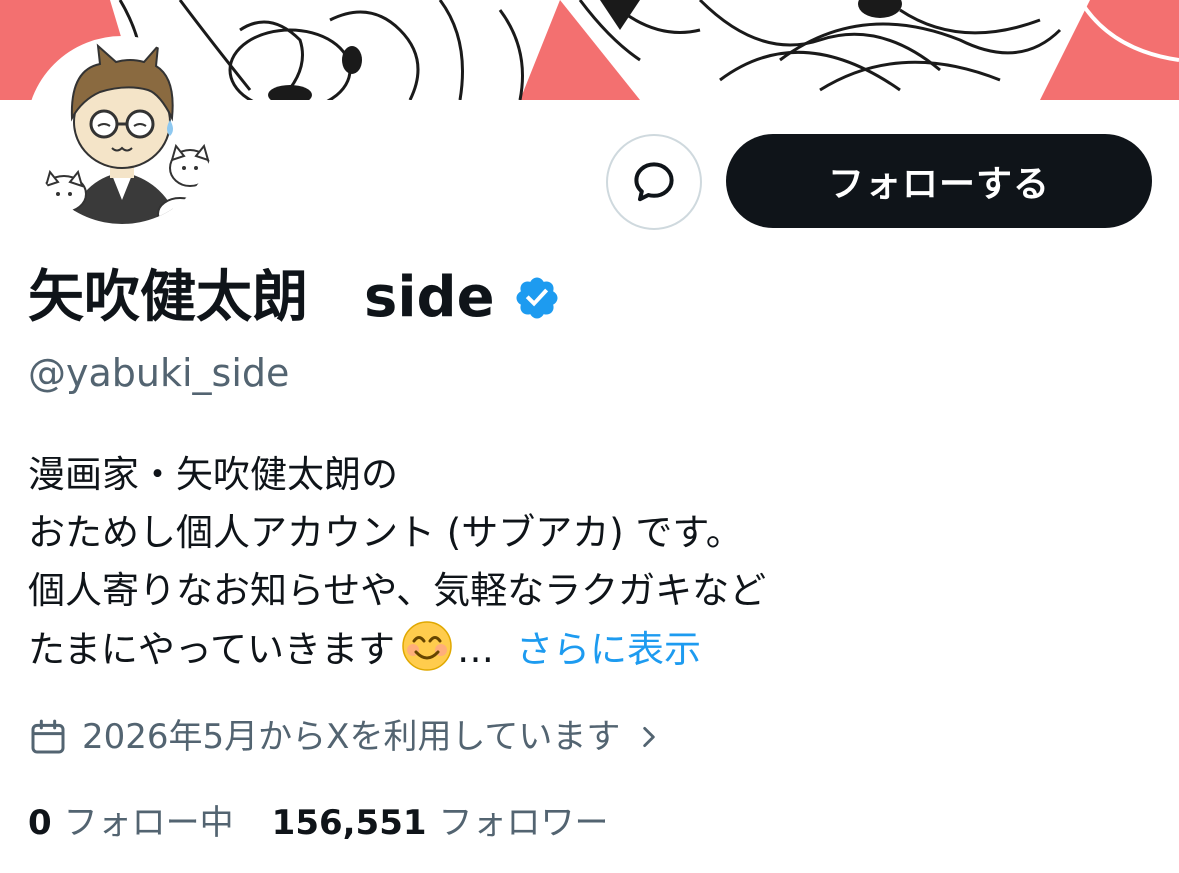 This screenshot has width=1179, height=873. I want to click on profile-handle: @yabuki_side, so click(159, 373).